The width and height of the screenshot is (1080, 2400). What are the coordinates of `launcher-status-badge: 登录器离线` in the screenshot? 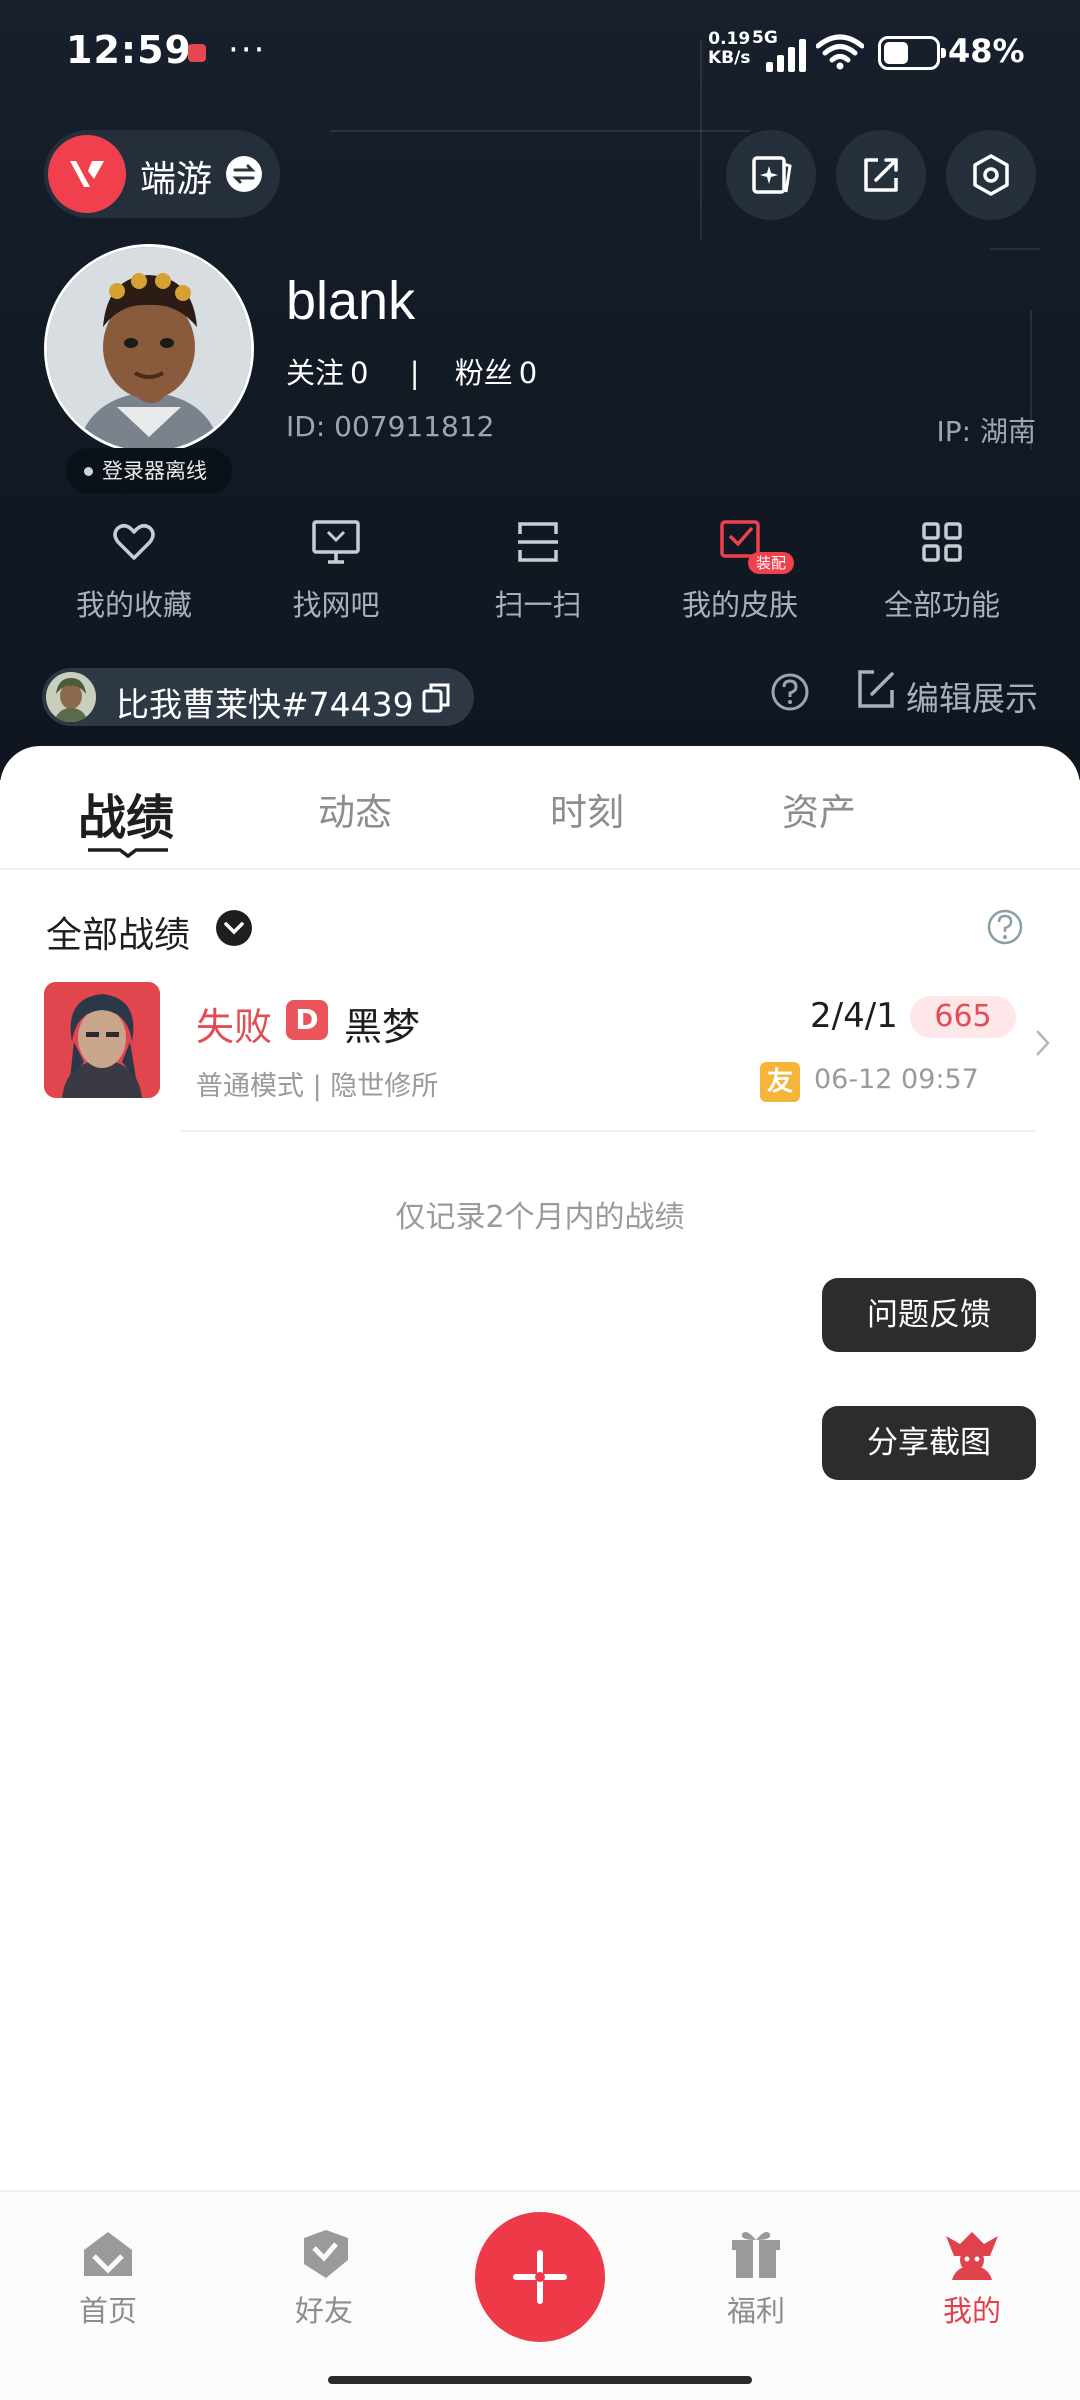 It's located at (149, 471).